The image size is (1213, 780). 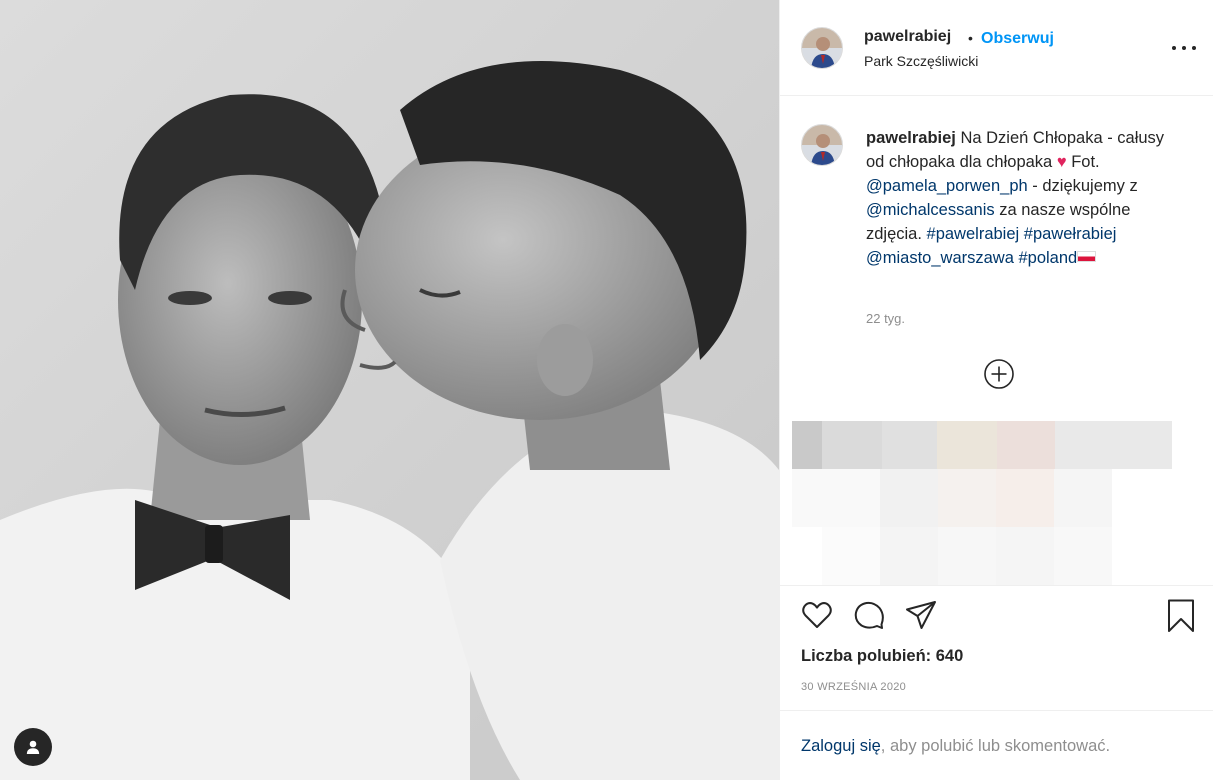 I want to click on caption-text: Fot., so click(x=1083, y=162).